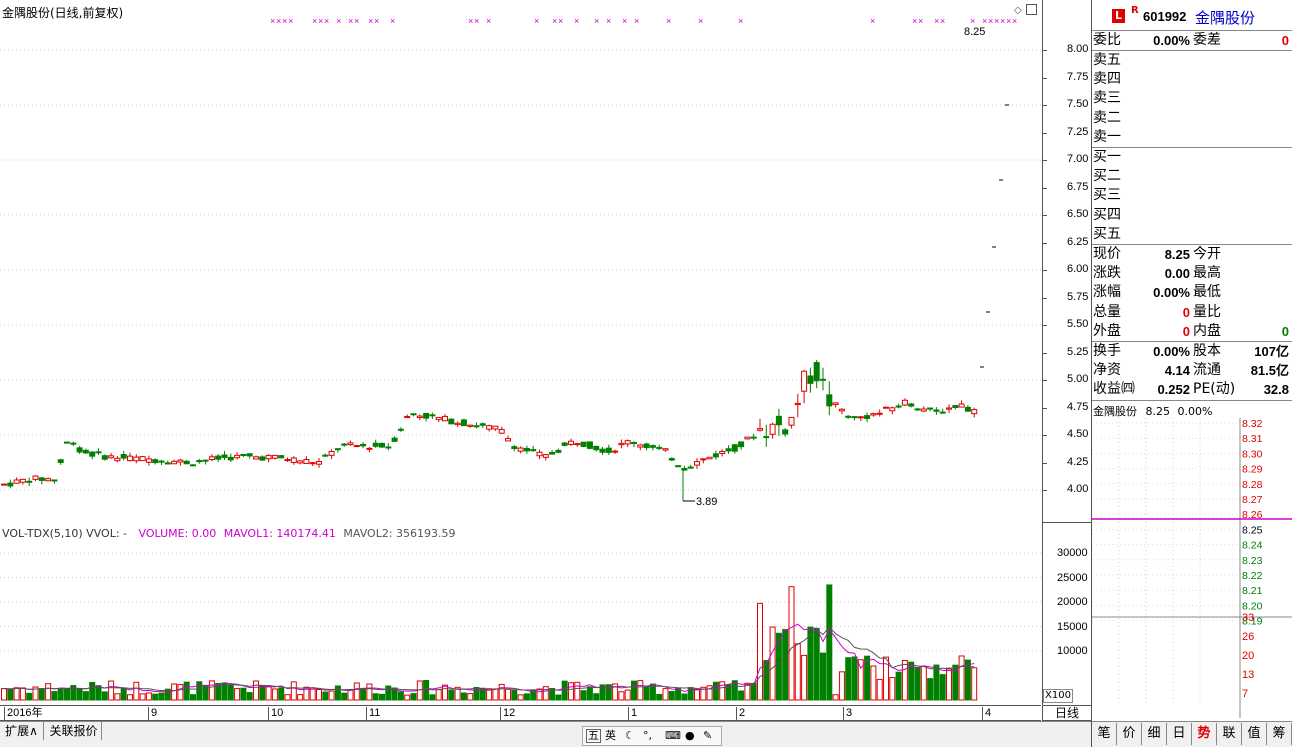 This screenshot has height=747, width=1292. Describe the element at coordinates (1192, 234) in the screenshot. I see `buy-level: 买五` at that location.